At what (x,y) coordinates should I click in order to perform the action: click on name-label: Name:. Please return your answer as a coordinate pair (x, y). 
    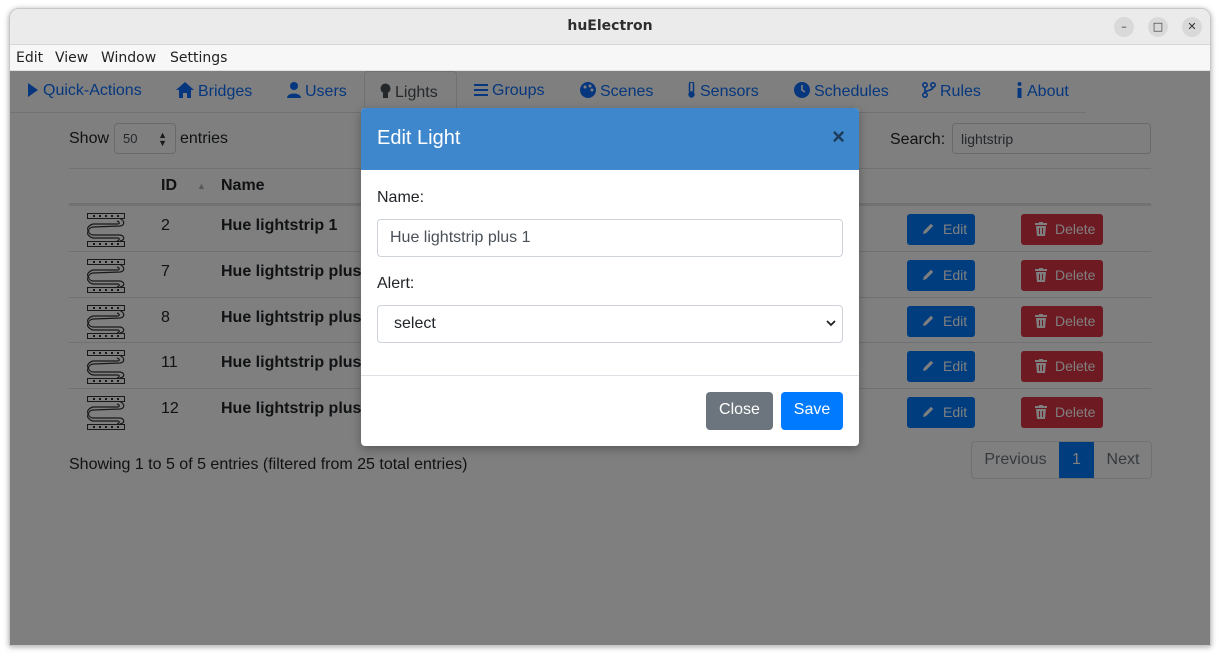
    Looking at the image, I should click on (401, 197).